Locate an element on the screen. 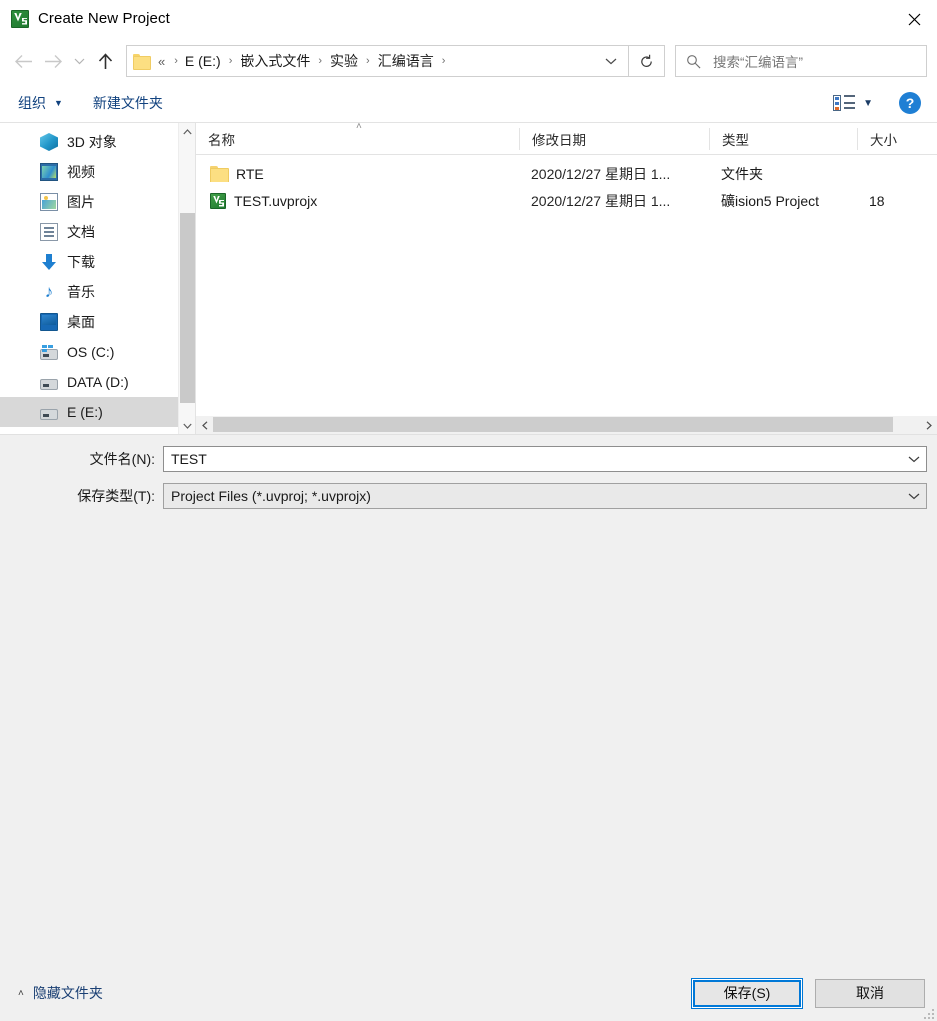 Image resolution: width=937 pixels, height=1021 pixels. file-list-horizontal-scrollbar is located at coordinates (566, 425).